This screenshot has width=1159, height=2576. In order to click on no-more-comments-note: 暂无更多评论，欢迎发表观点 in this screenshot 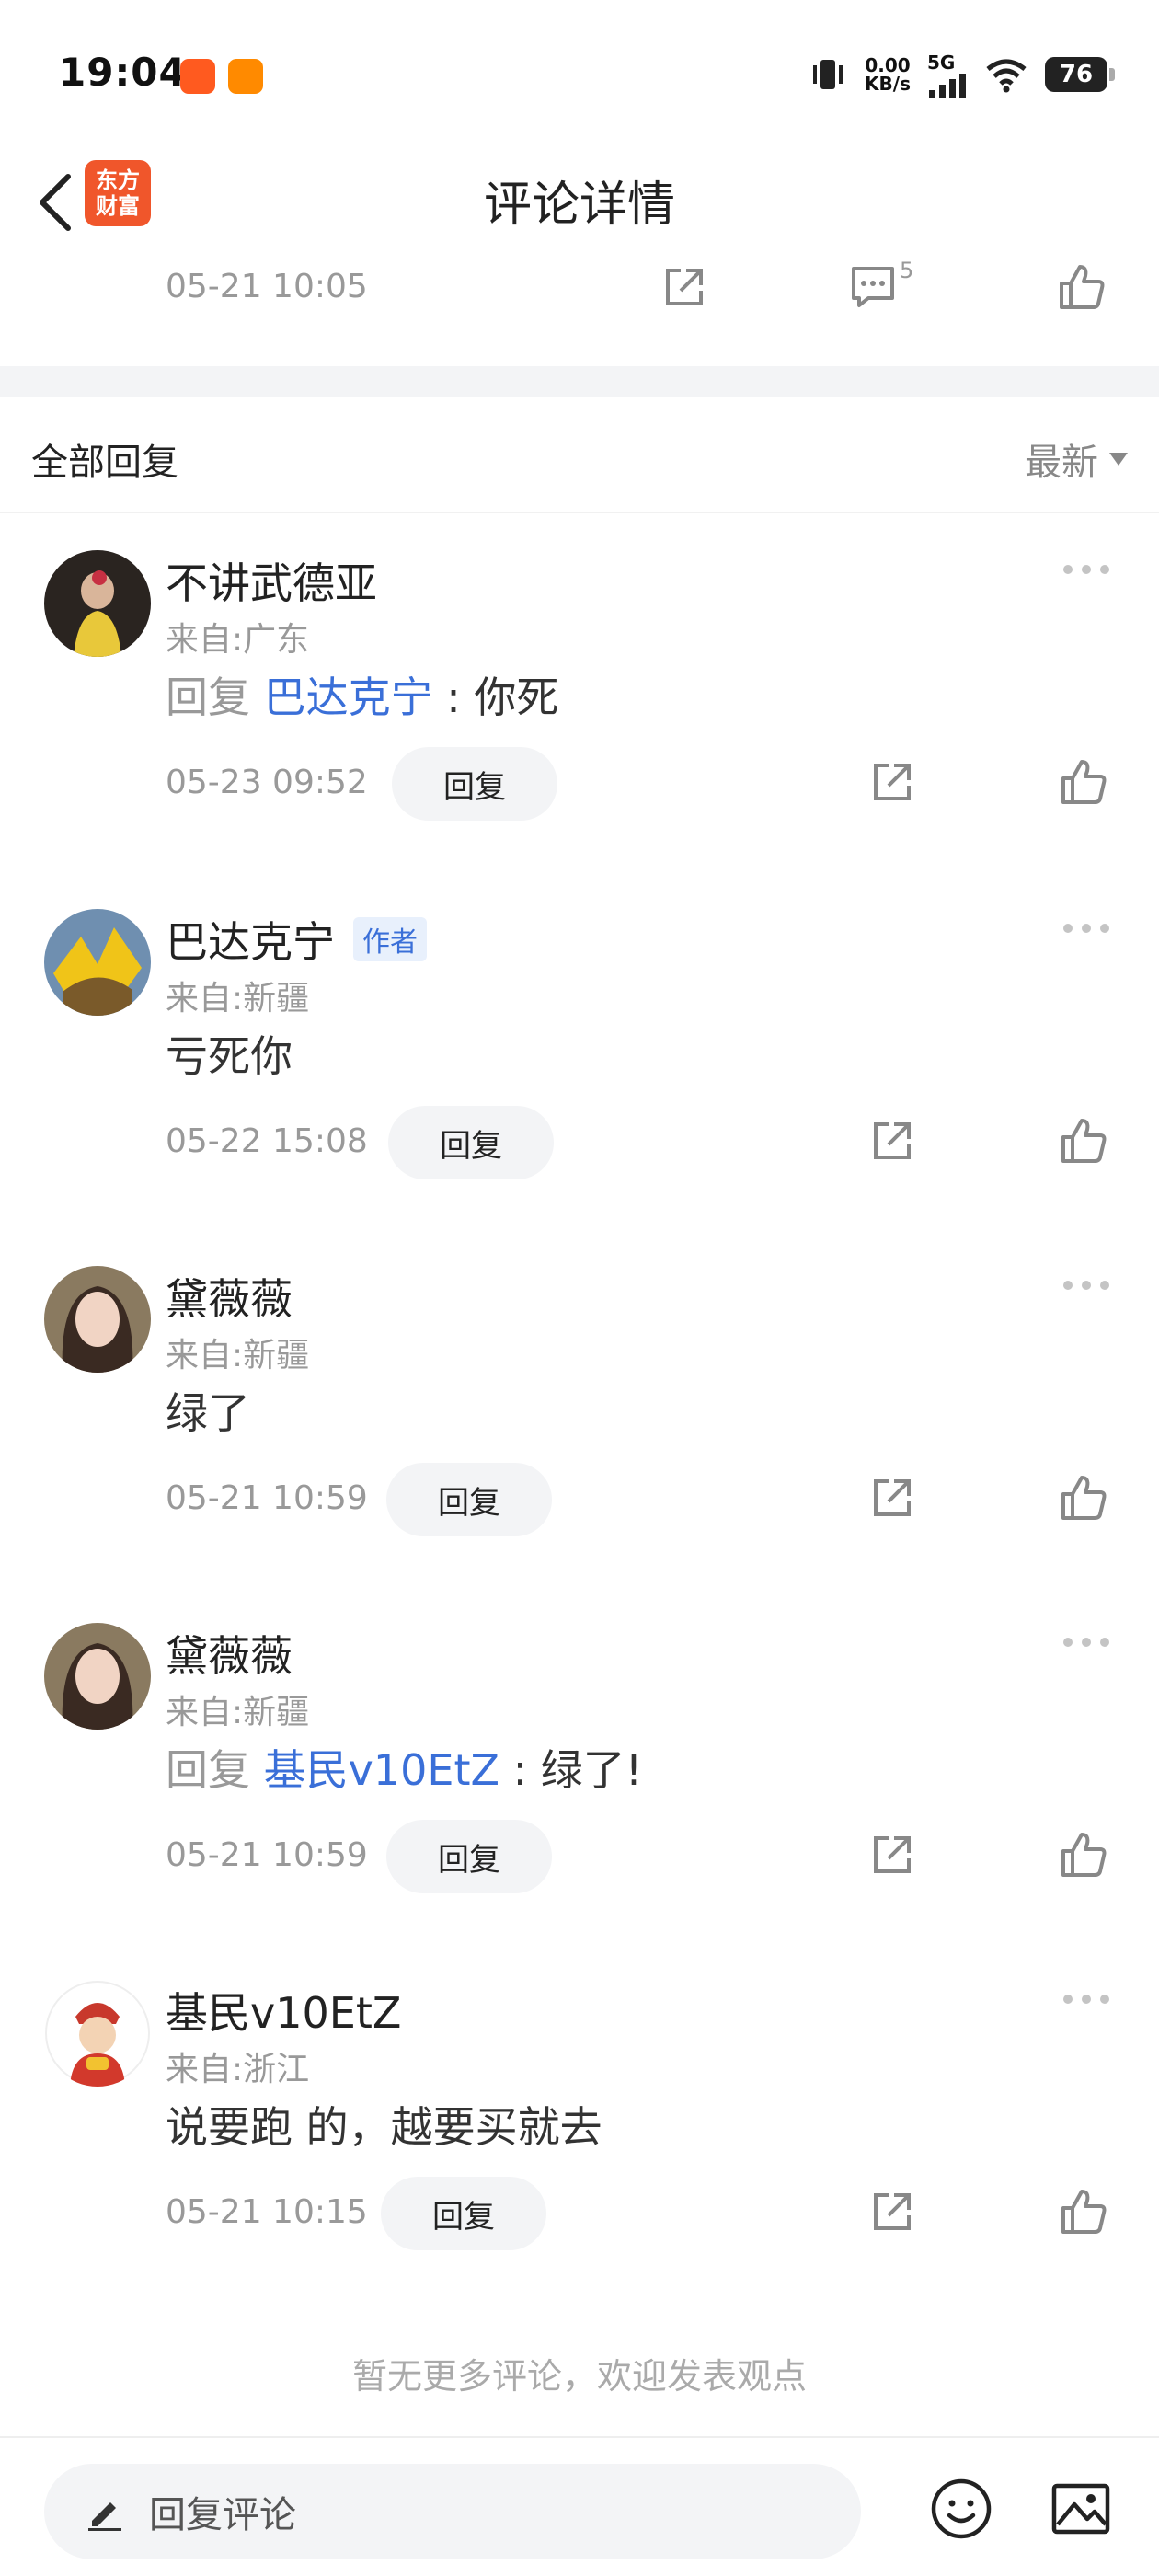, I will do `click(579, 2376)`.